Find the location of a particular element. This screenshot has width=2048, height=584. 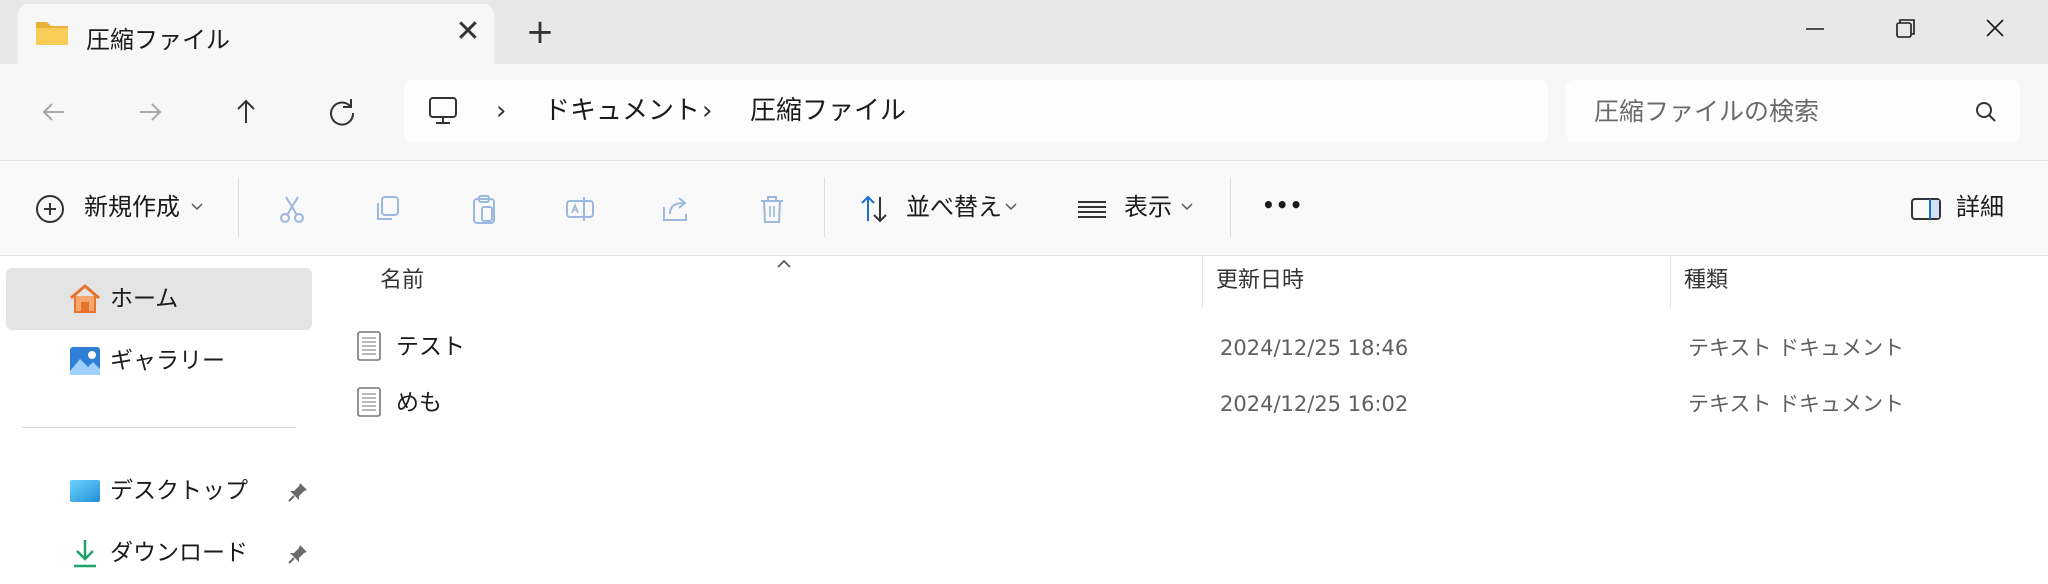

details-pane-label: 詳細 is located at coordinates (1980, 207).